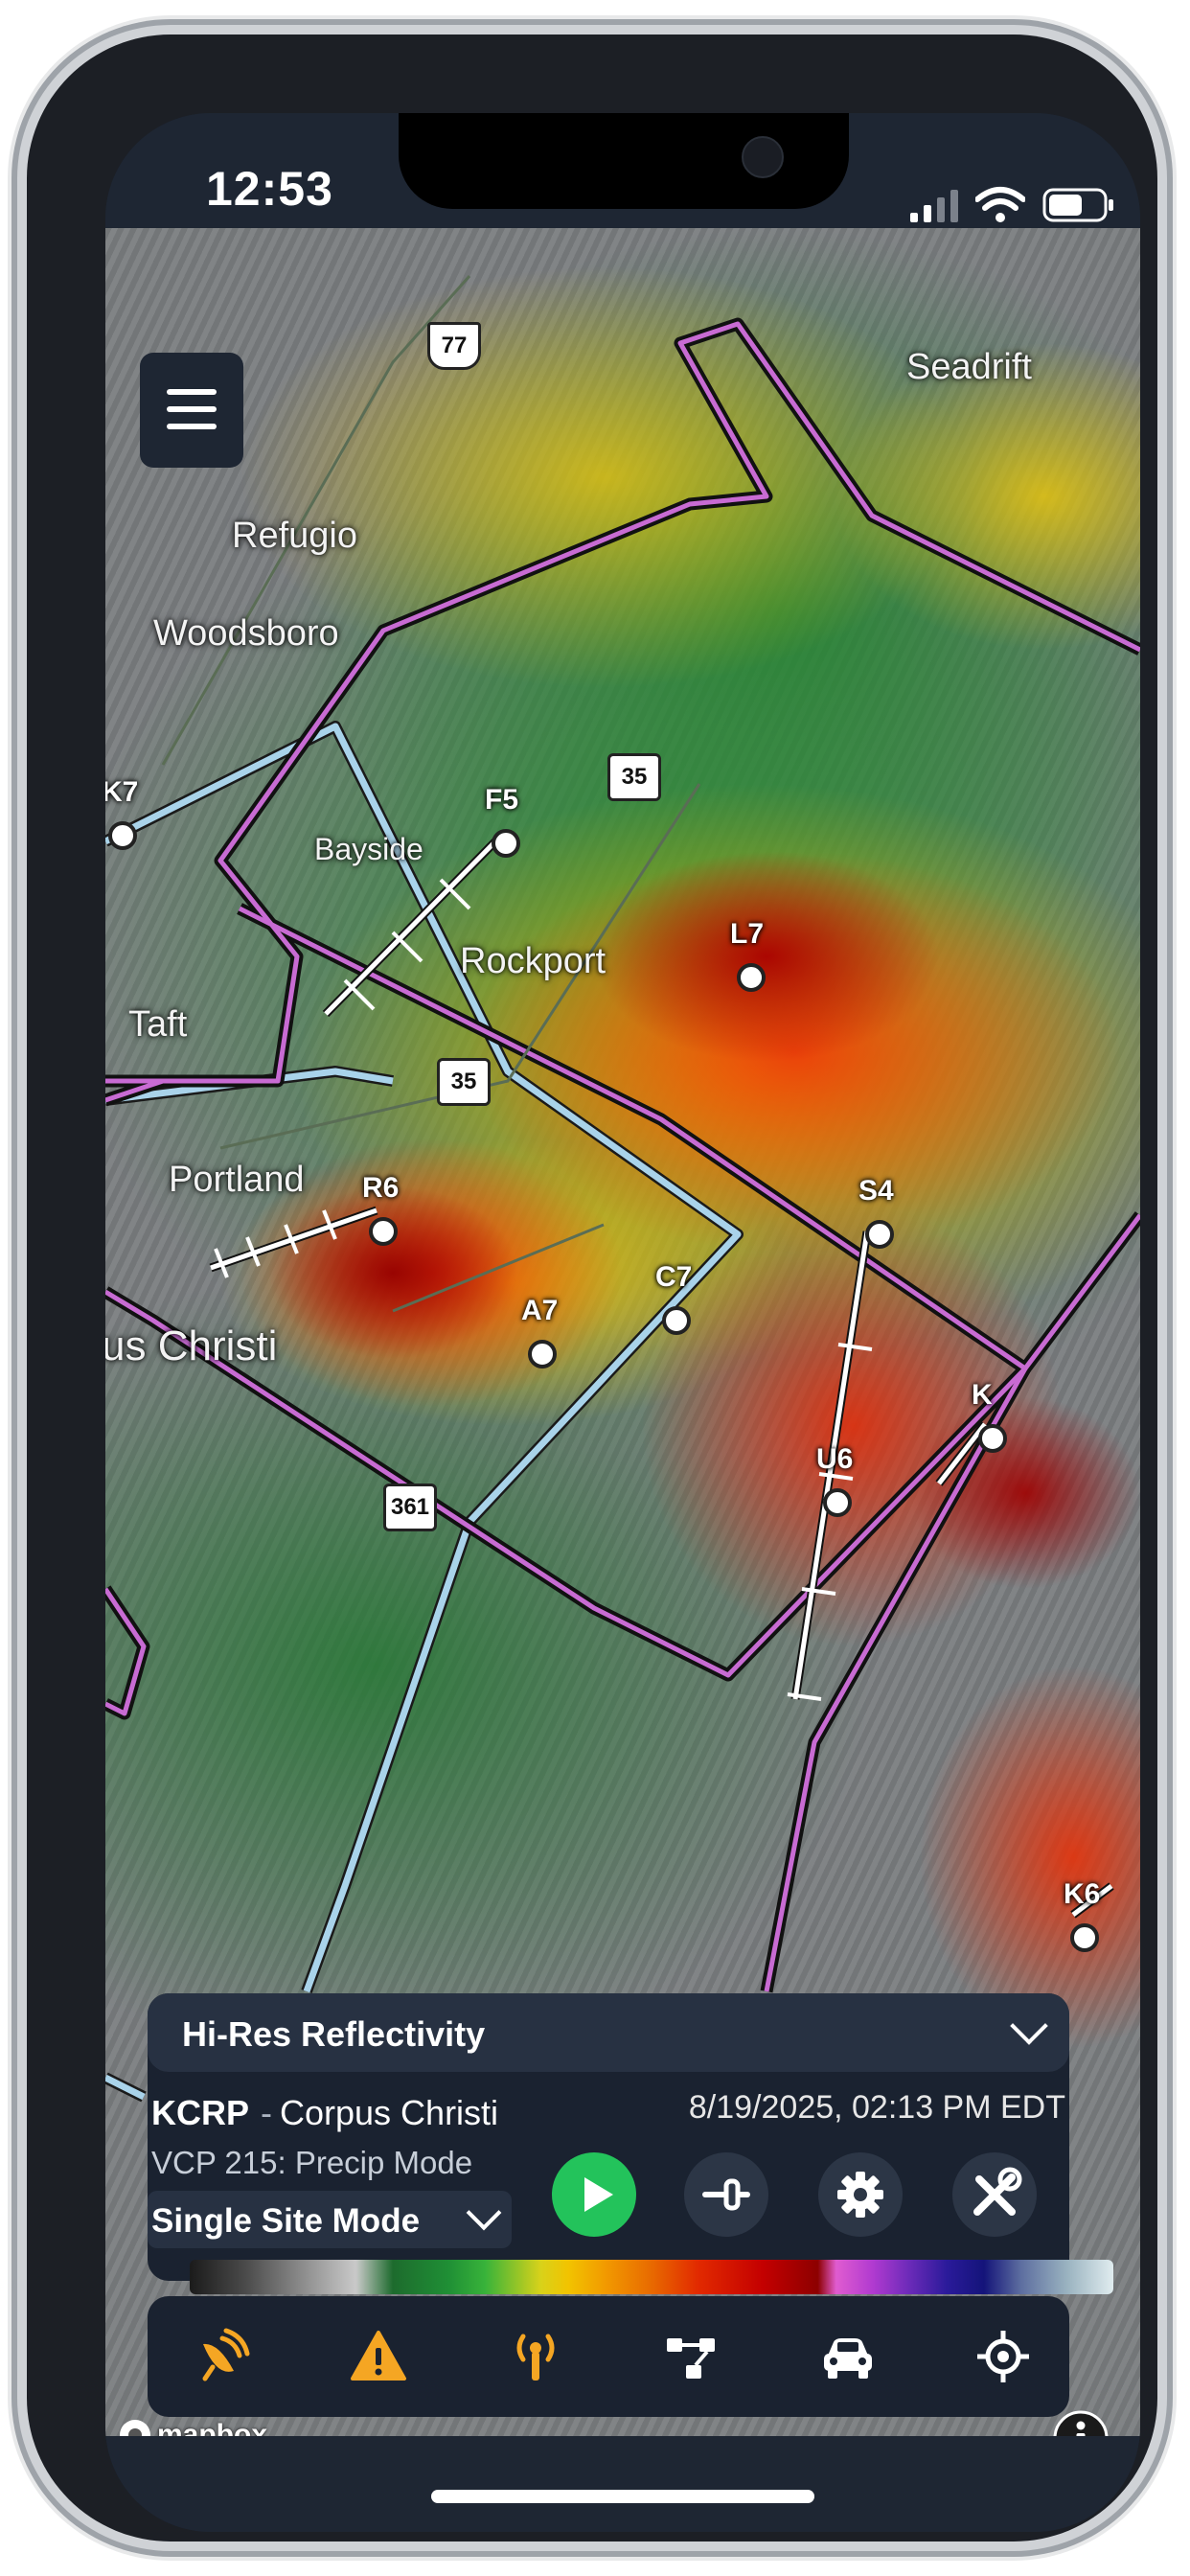 The width and height of the screenshot is (1190, 2576). I want to click on settings-button, so click(860, 2194).